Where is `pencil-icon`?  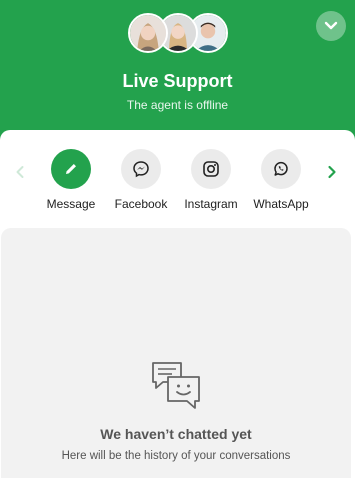 pencil-icon is located at coordinates (71, 169).